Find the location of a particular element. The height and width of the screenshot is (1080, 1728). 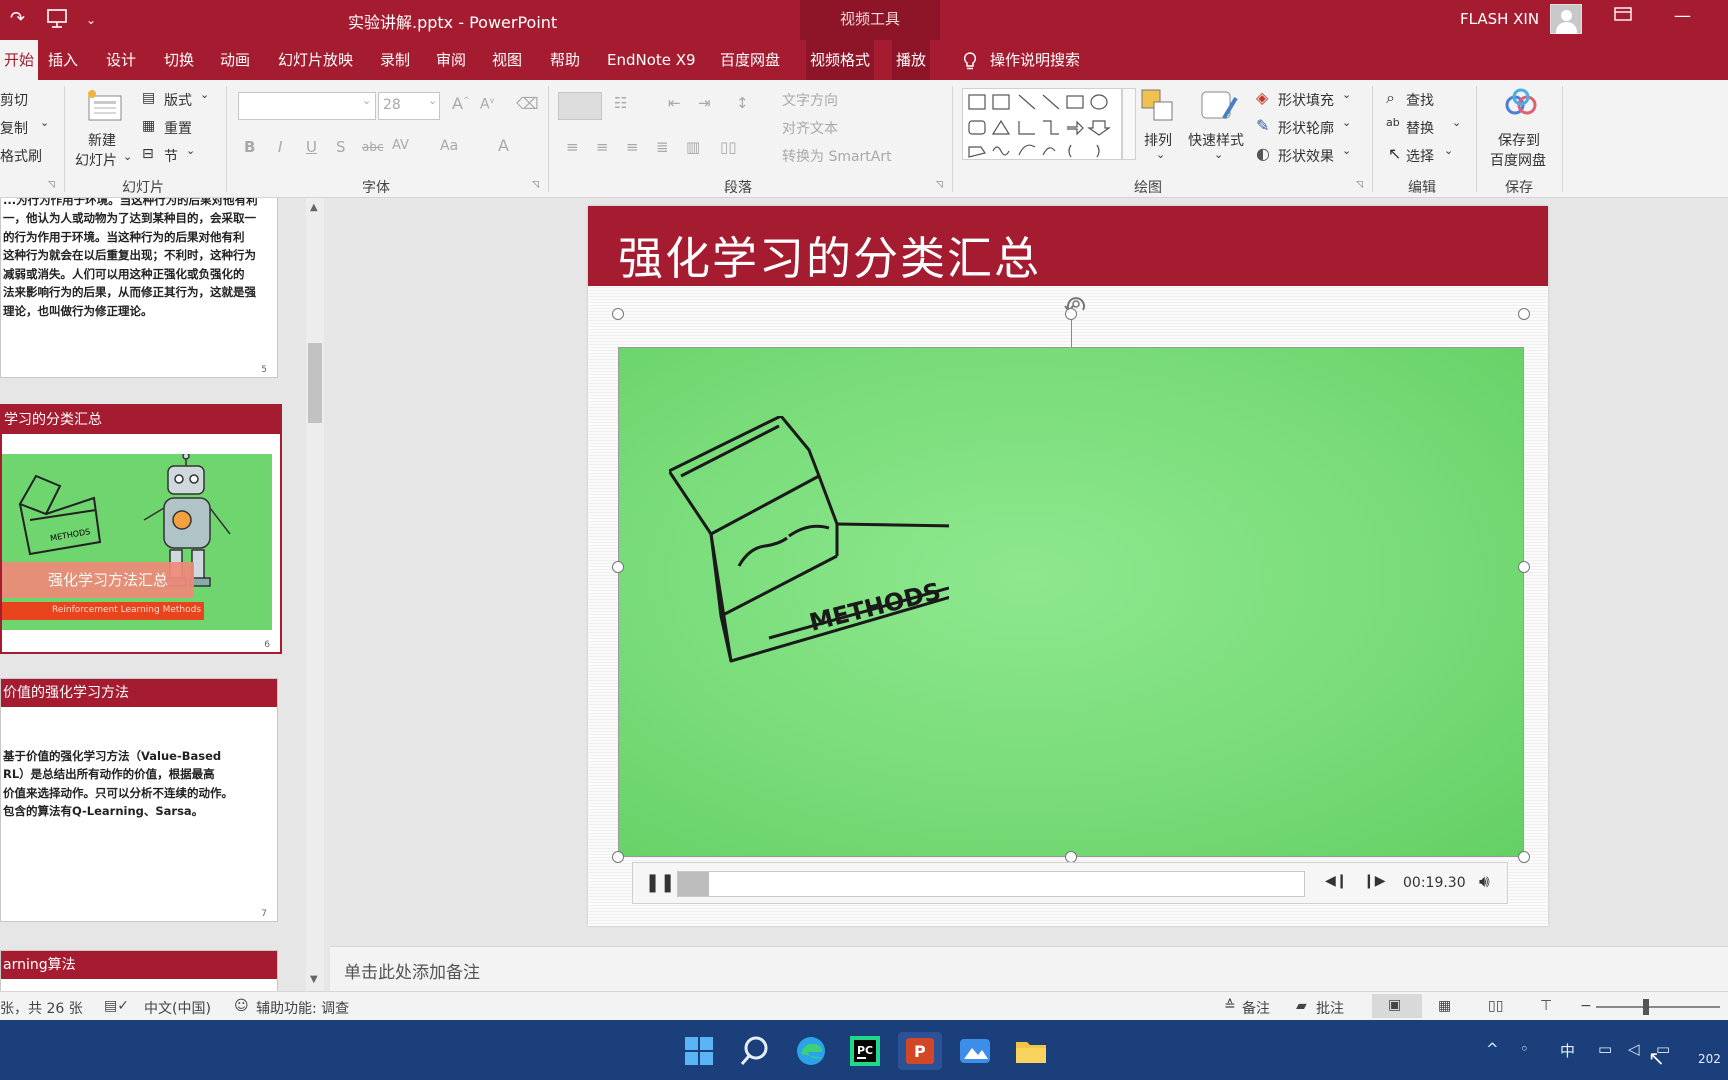

lightbulb-icon is located at coordinates (970, 60).